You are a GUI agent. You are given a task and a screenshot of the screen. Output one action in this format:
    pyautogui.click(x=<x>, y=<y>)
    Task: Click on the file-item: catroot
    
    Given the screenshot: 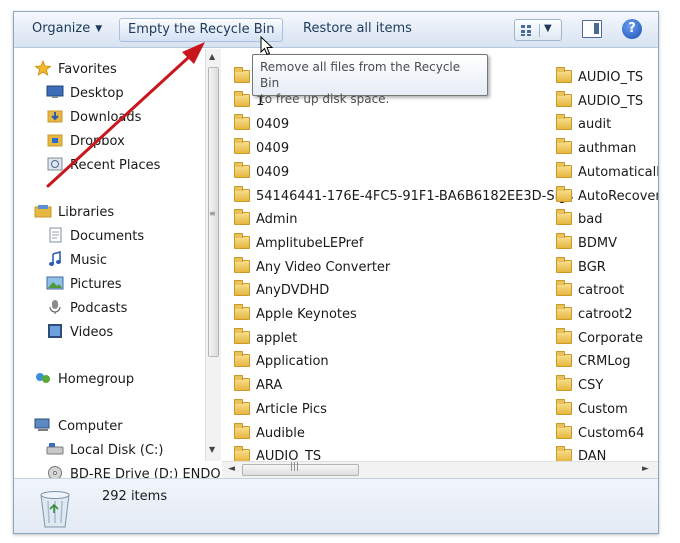 What is the action you would take?
    pyautogui.click(x=590, y=291)
    